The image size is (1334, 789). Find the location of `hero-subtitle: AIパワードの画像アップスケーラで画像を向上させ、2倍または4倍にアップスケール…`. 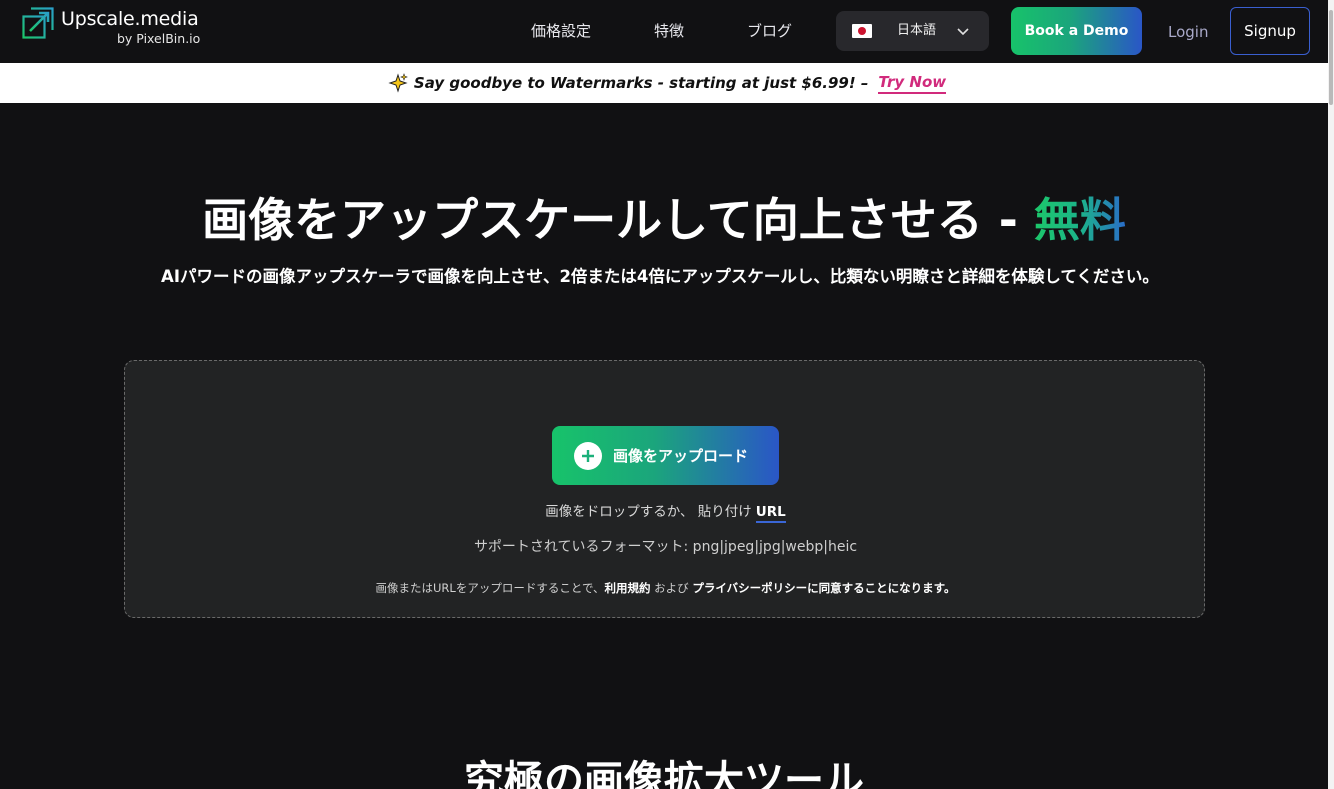

hero-subtitle: AIパワードの画像アップスケーラで画像を向上させ、2倍または4倍にアップスケール… is located at coordinates (660, 276).